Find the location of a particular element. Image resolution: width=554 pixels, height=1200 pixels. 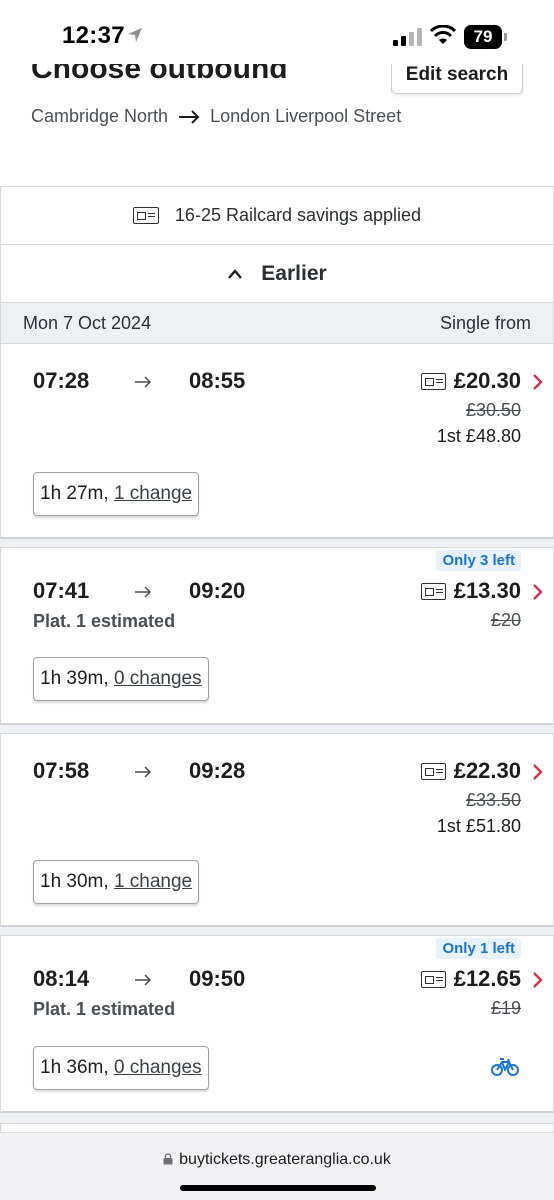

arrival-time: 09:20 is located at coordinates (217, 590).